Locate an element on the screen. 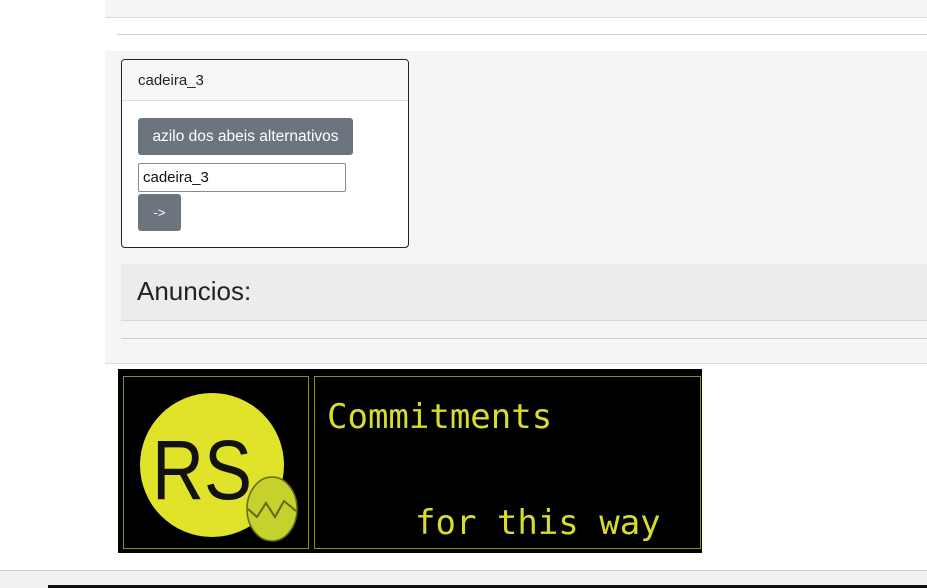 Image resolution: width=927 pixels, height=588 pixels. logo-text: RS is located at coordinates (202, 470).